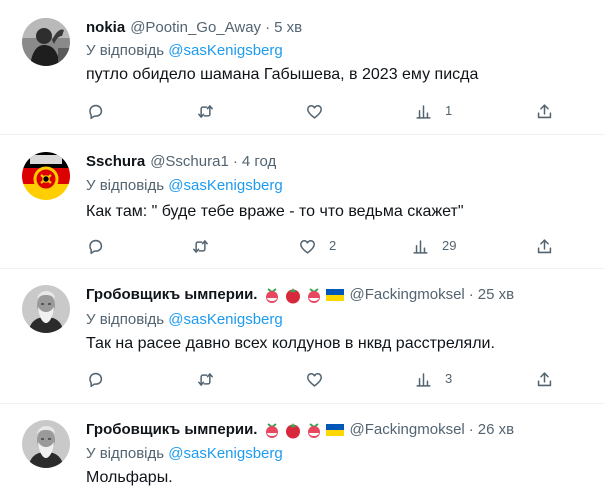 This screenshot has height=494, width=605. Describe the element at coordinates (449, 110) in the screenshot. I see `views-count: 1` at that location.